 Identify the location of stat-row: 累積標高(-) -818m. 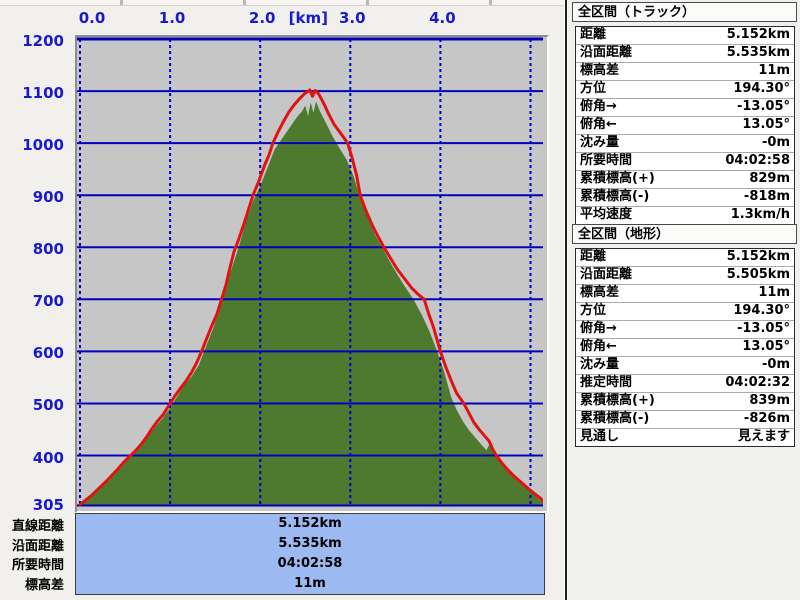
(685, 197).